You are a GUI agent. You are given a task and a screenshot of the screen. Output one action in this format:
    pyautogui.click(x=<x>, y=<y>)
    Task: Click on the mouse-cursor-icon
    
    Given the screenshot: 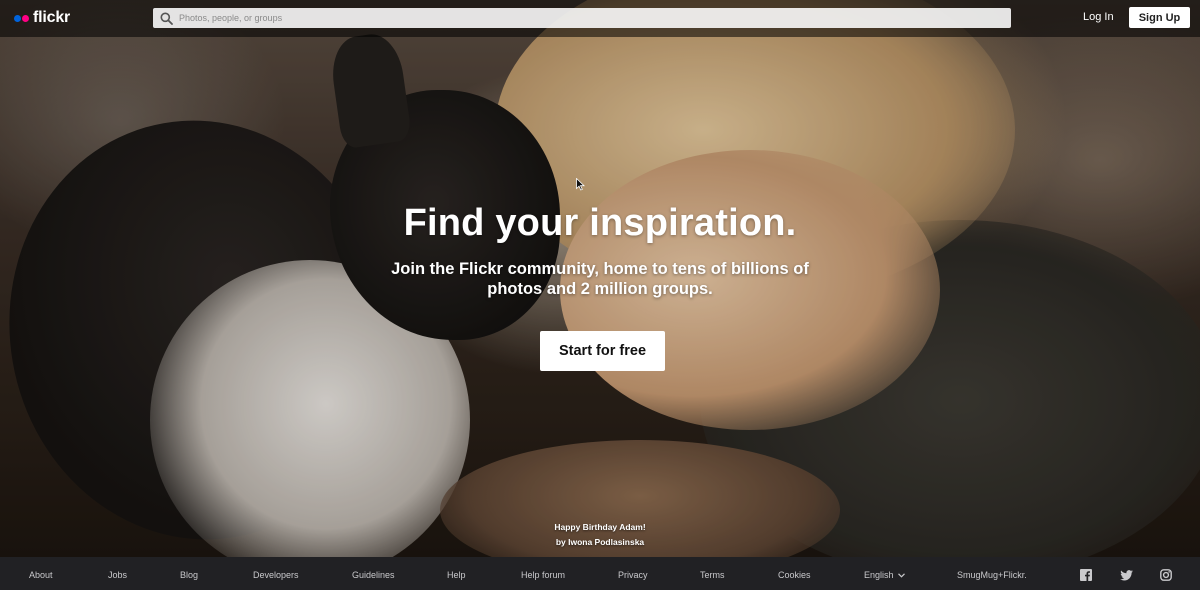 What is the action you would take?
    pyautogui.click(x=580, y=186)
    